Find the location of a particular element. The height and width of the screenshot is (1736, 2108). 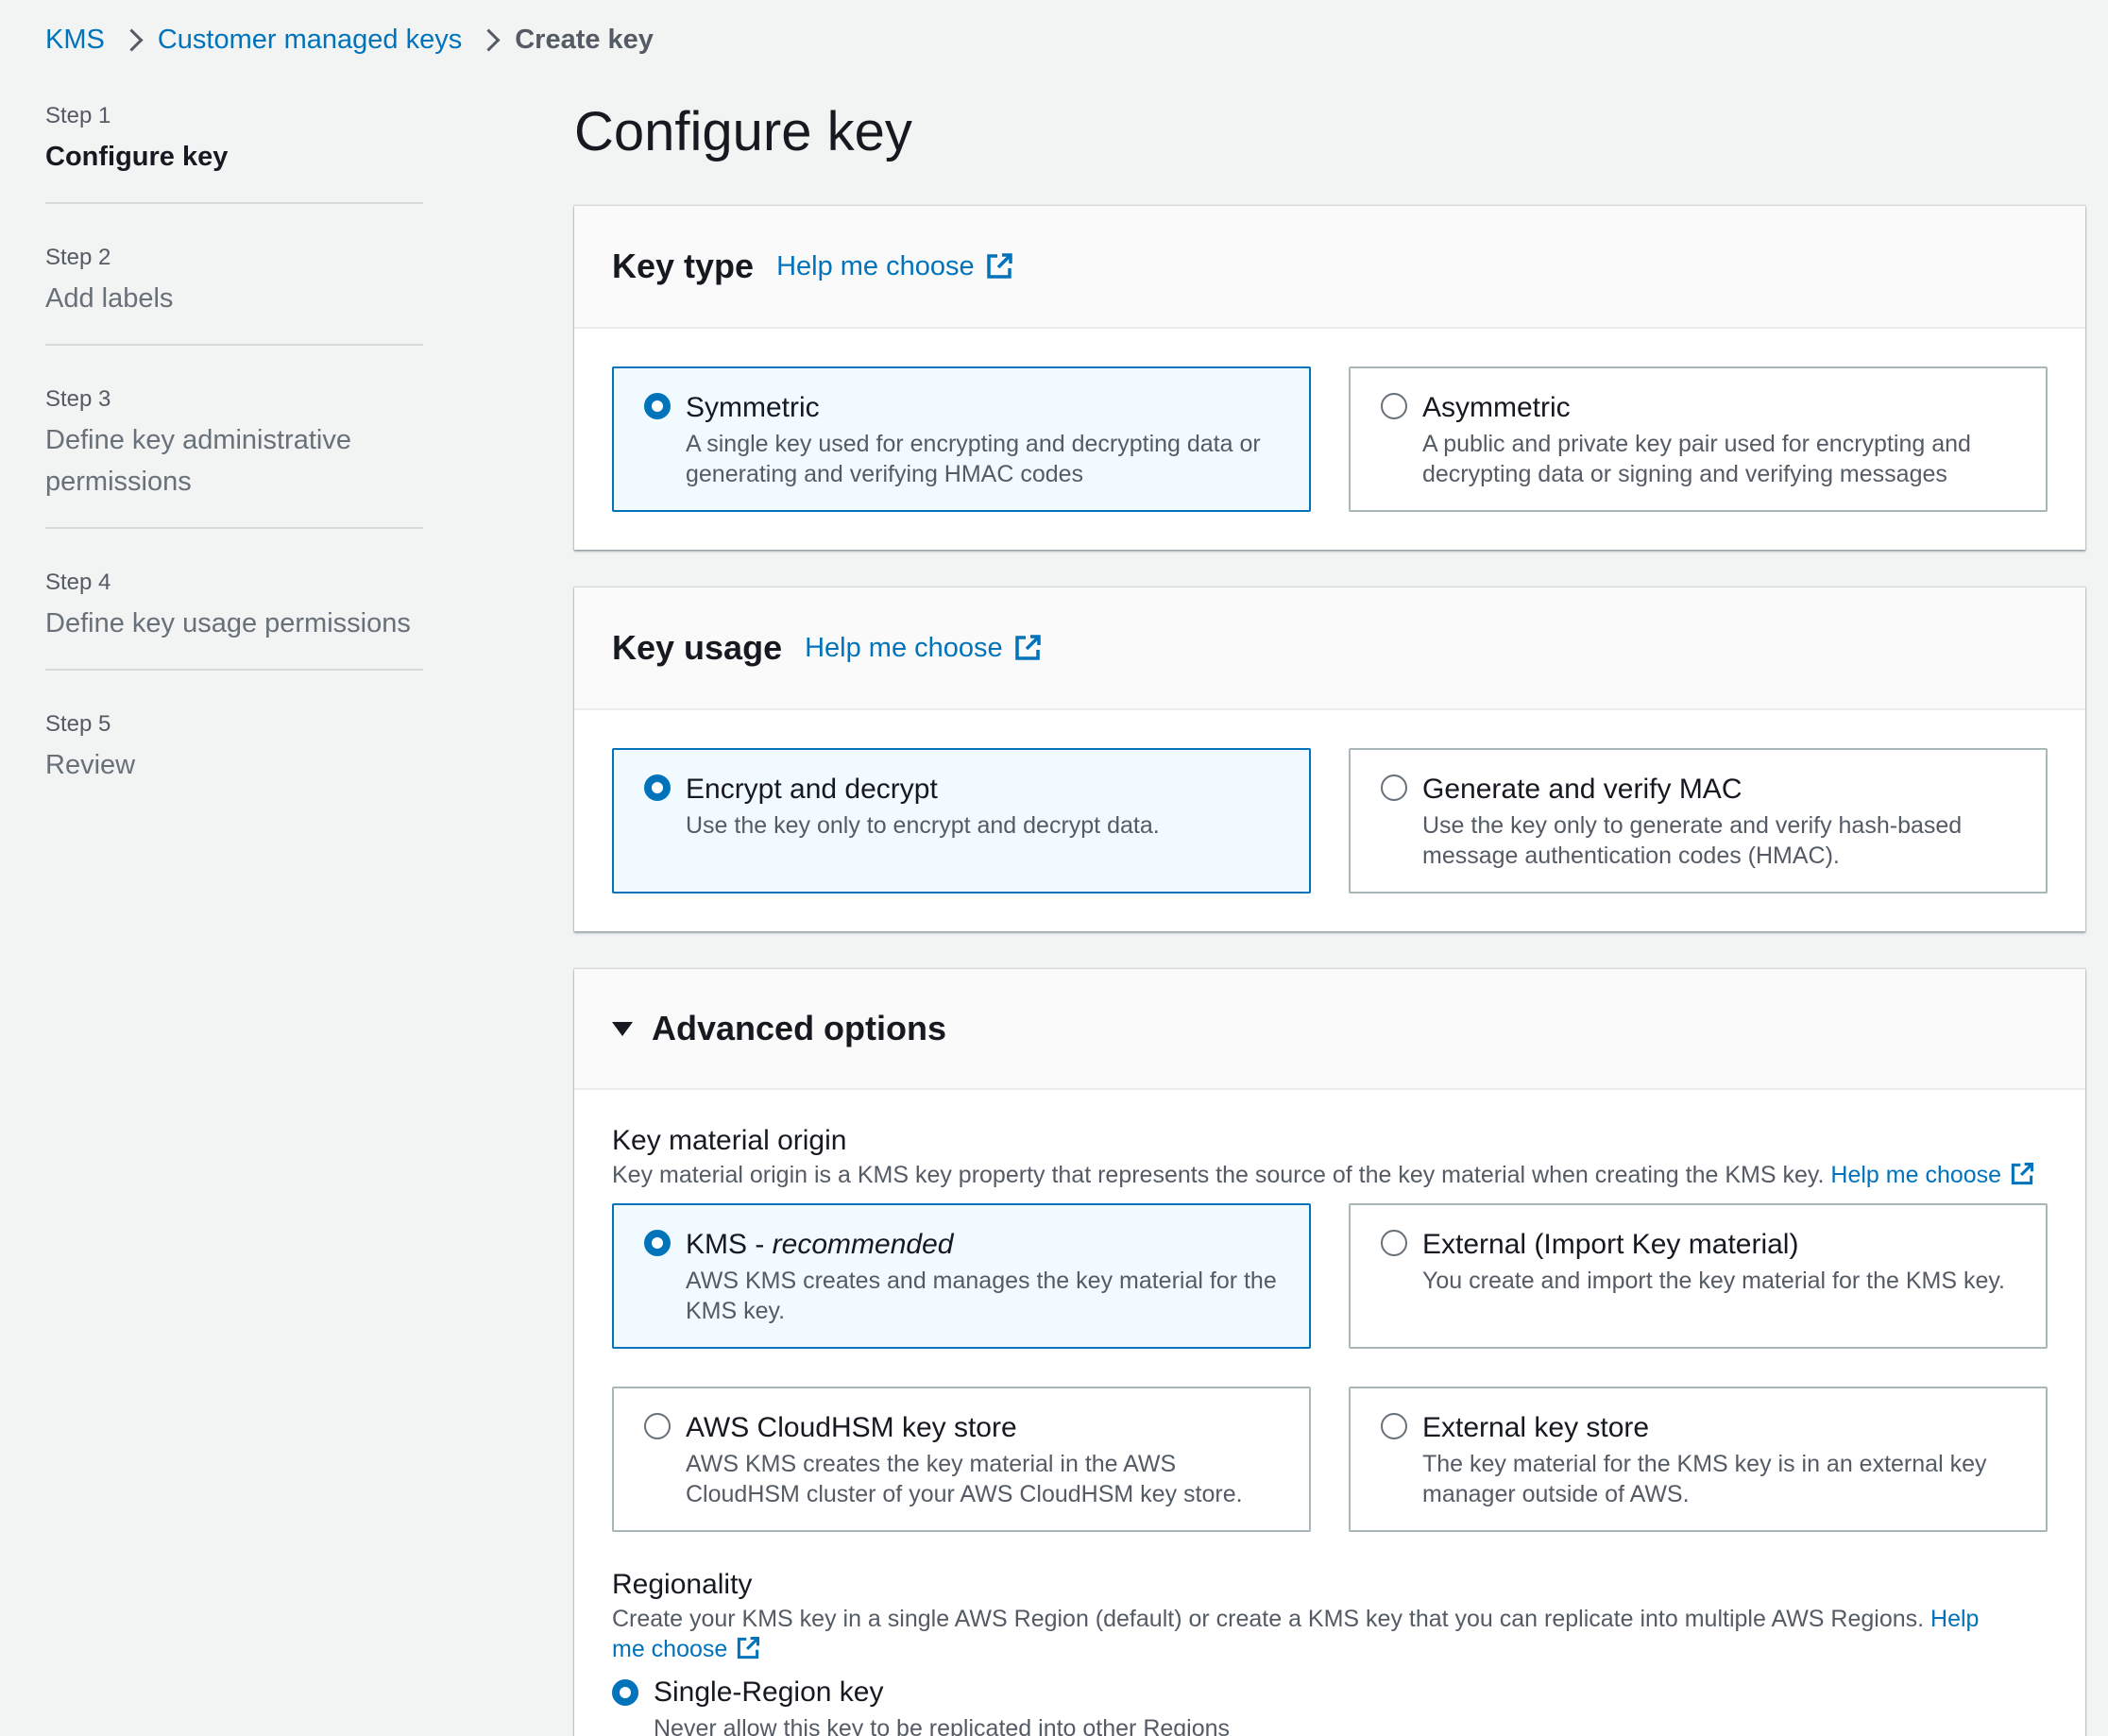

option-label: External key store is located at coordinates (1536, 1427).